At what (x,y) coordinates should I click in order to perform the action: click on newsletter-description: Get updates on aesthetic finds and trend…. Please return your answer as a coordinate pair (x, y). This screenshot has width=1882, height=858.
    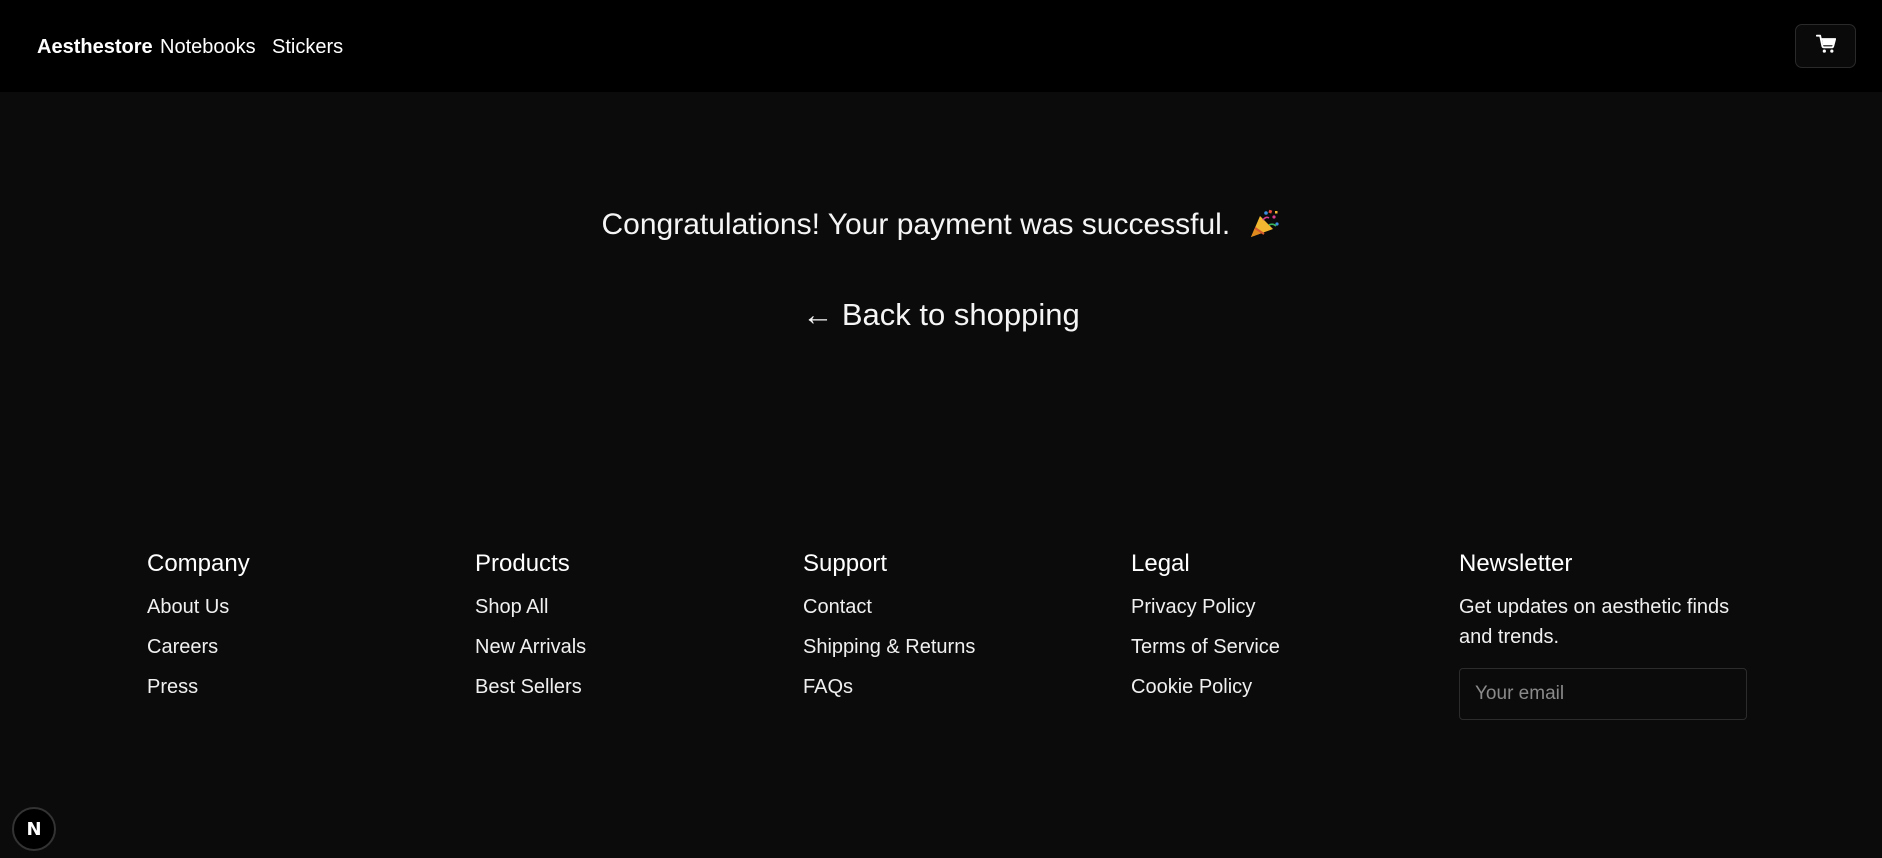
    Looking at the image, I should click on (1594, 622).